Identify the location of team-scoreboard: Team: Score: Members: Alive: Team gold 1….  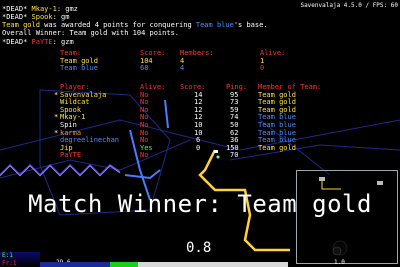
(175, 61).